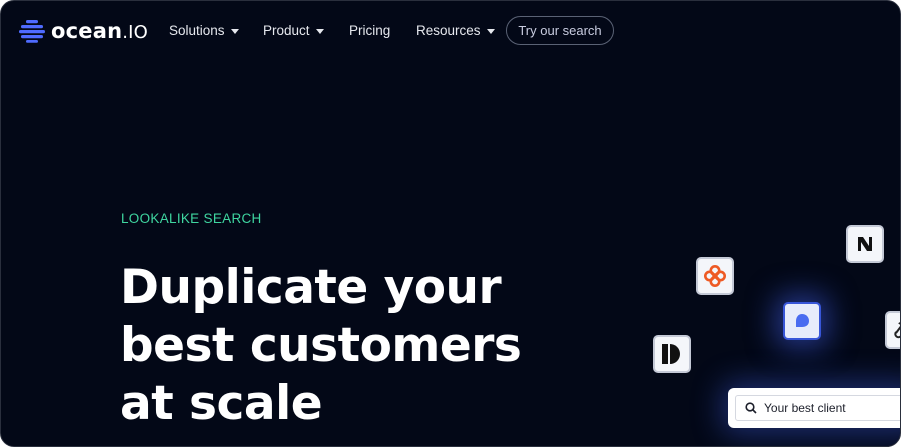 This screenshot has height=447, width=901. What do you see at coordinates (751, 408) in the screenshot?
I see `search-icon` at bounding box center [751, 408].